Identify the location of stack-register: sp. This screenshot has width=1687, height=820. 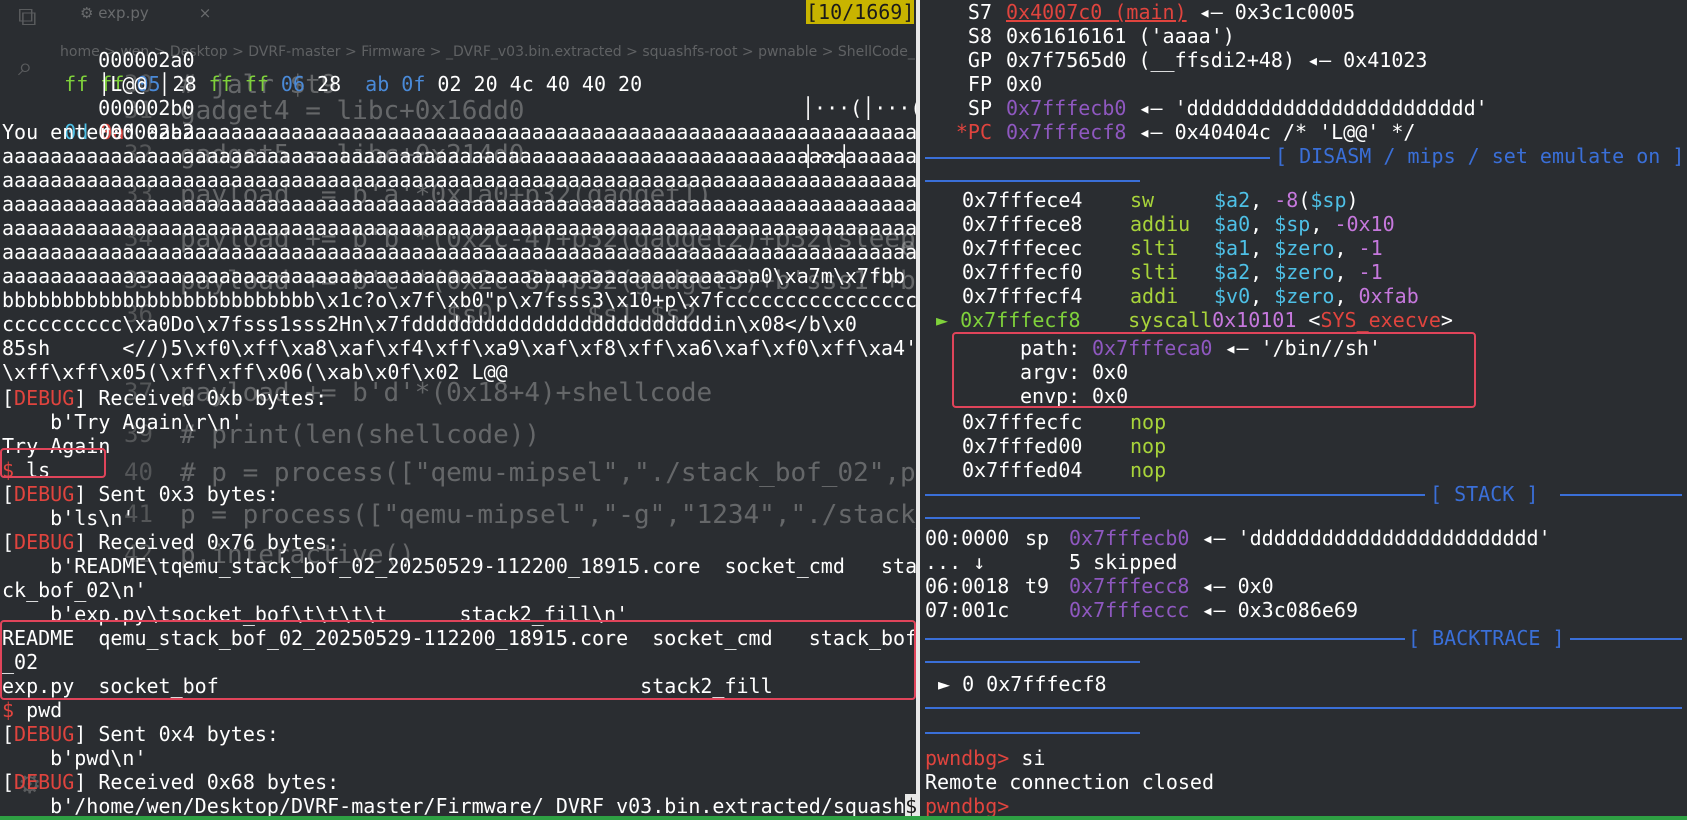
(1037, 538).